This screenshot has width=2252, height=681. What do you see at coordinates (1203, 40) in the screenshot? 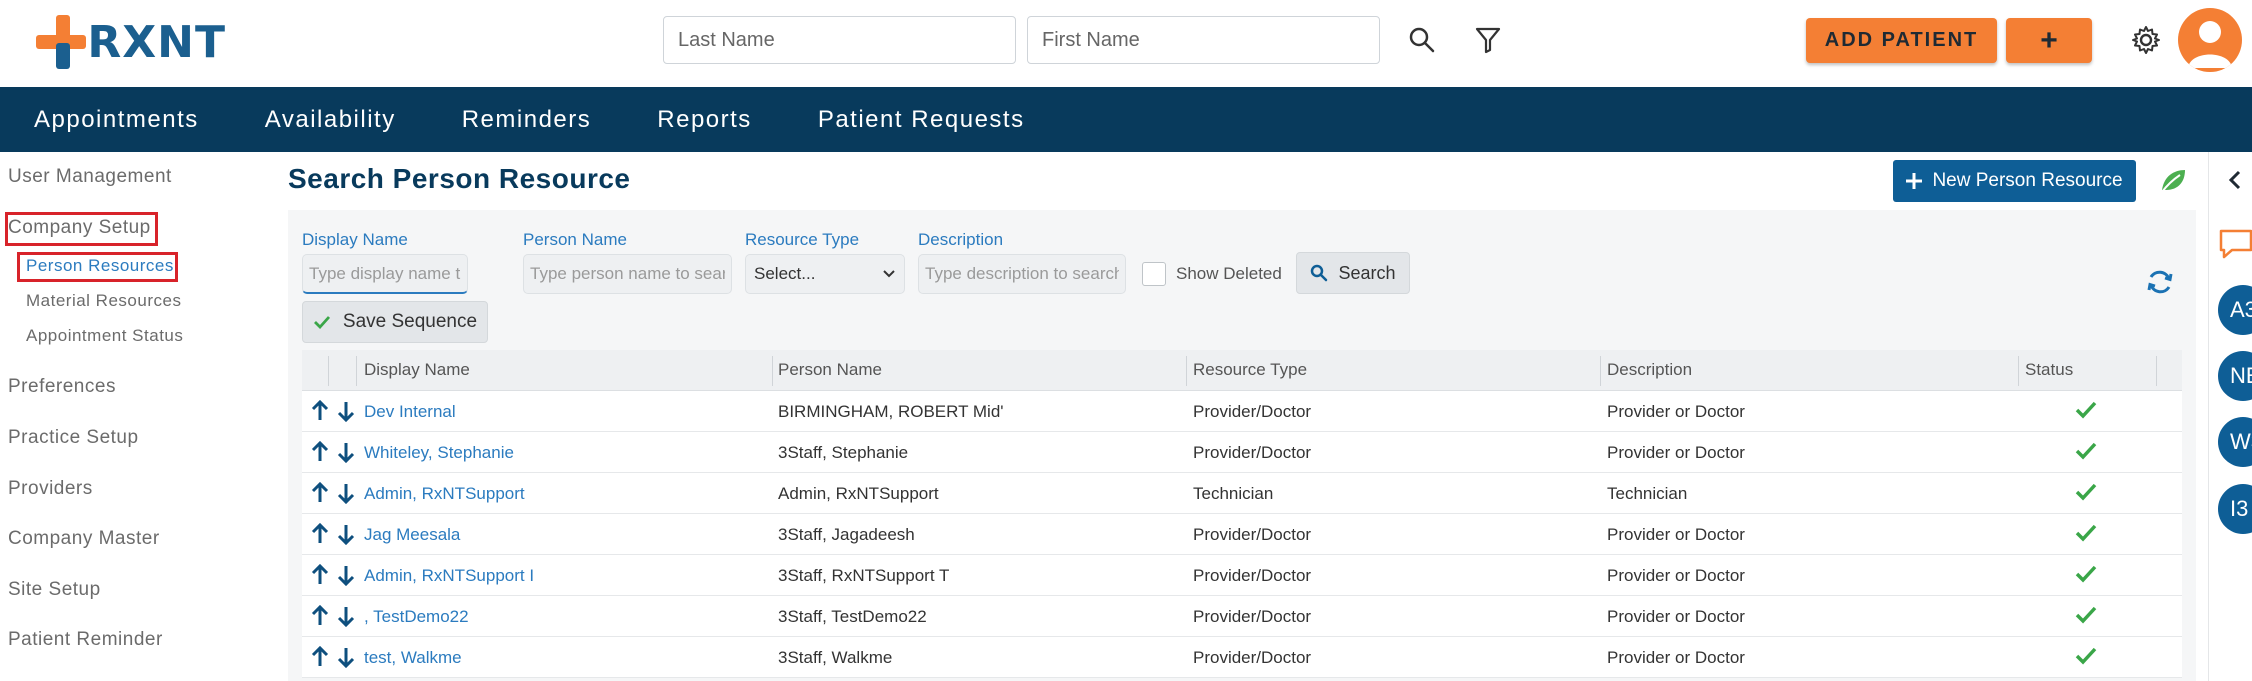
I see `first-name-input` at bounding box center [1203, 40].